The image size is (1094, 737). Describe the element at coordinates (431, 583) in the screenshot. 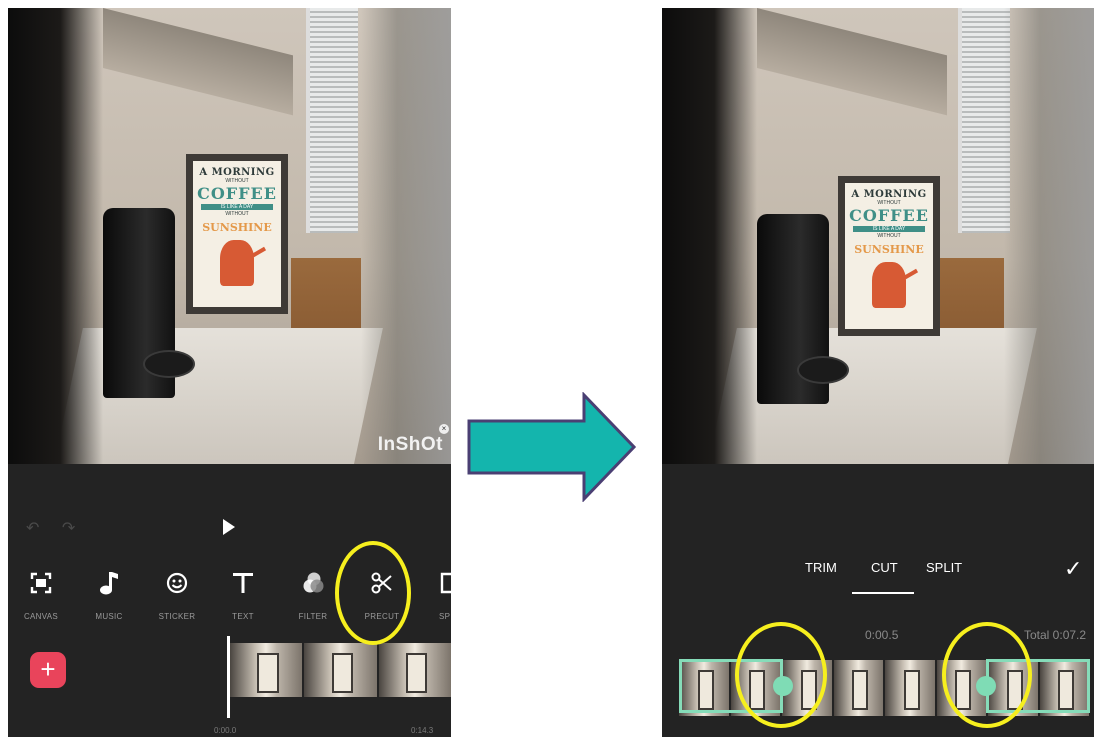

I see `speed-icon` at that location.